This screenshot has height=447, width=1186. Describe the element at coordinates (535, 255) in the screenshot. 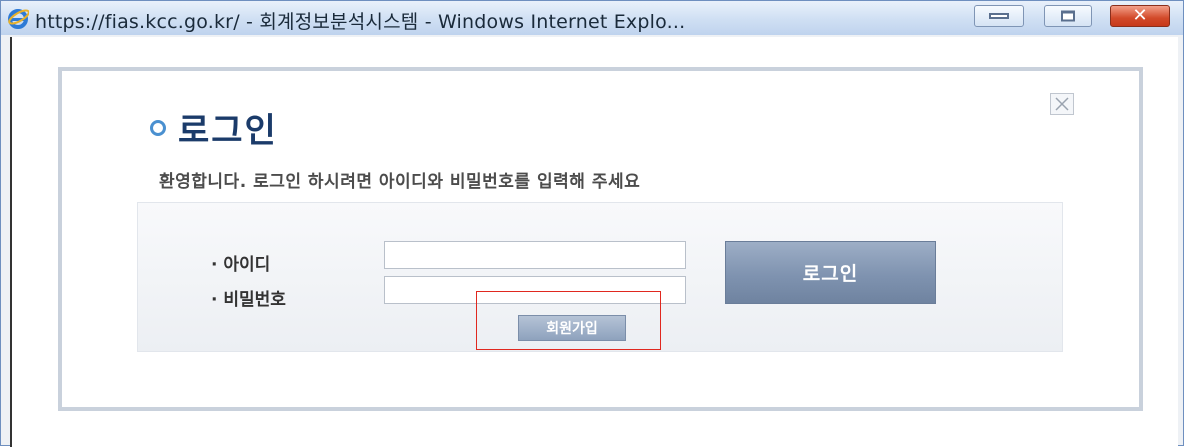

I see `id-input` at that location.